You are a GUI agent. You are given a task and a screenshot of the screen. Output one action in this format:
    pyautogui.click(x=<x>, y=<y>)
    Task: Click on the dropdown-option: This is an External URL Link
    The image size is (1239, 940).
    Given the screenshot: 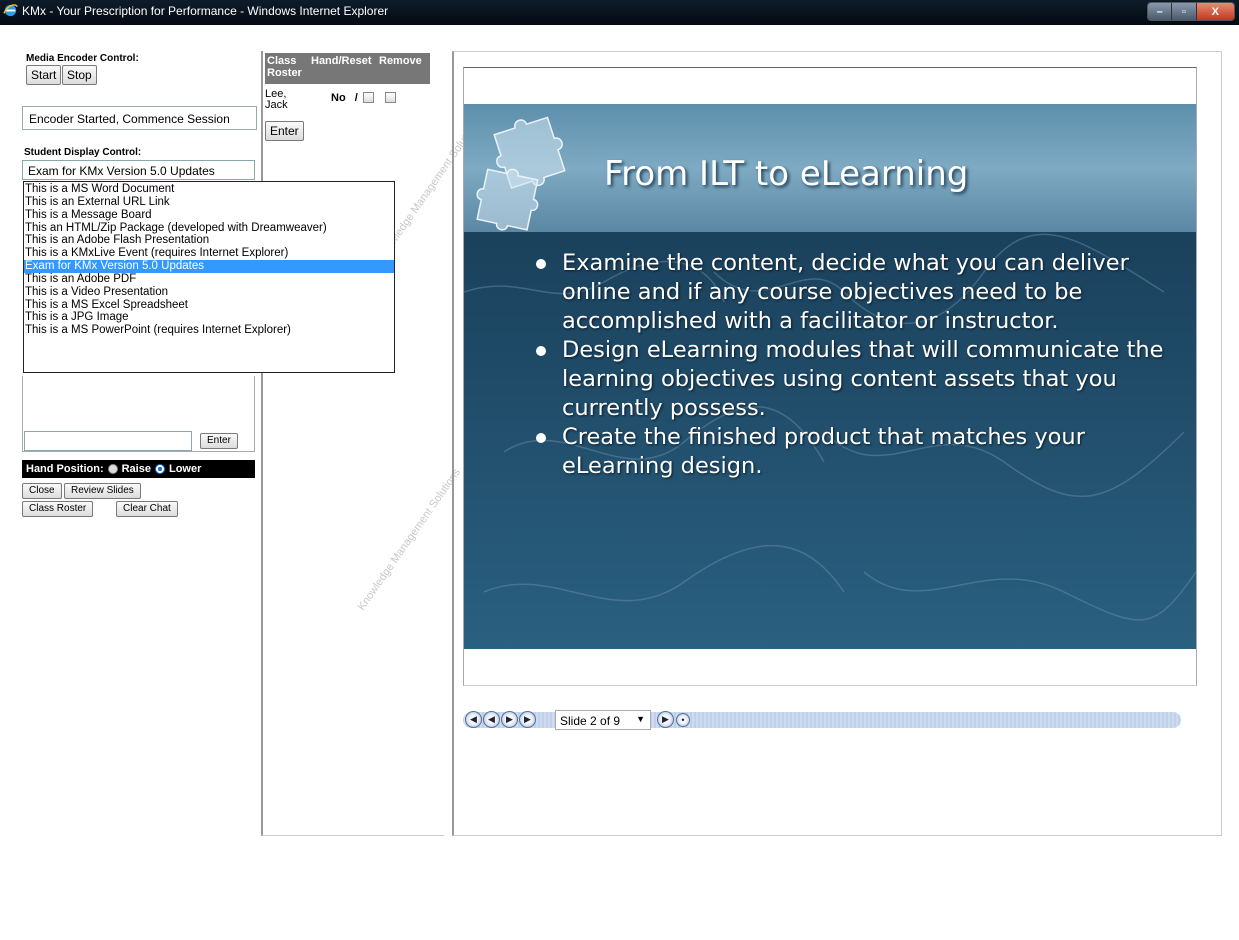 What is the action you would take?
    pyautogui.click(x=209, y=202)
    